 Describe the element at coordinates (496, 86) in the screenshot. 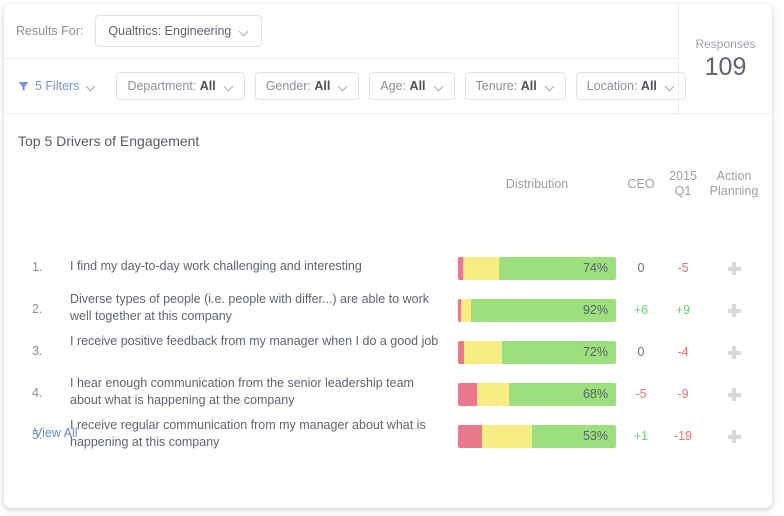

I see `filter-pill-key: Tenure:` at that location.